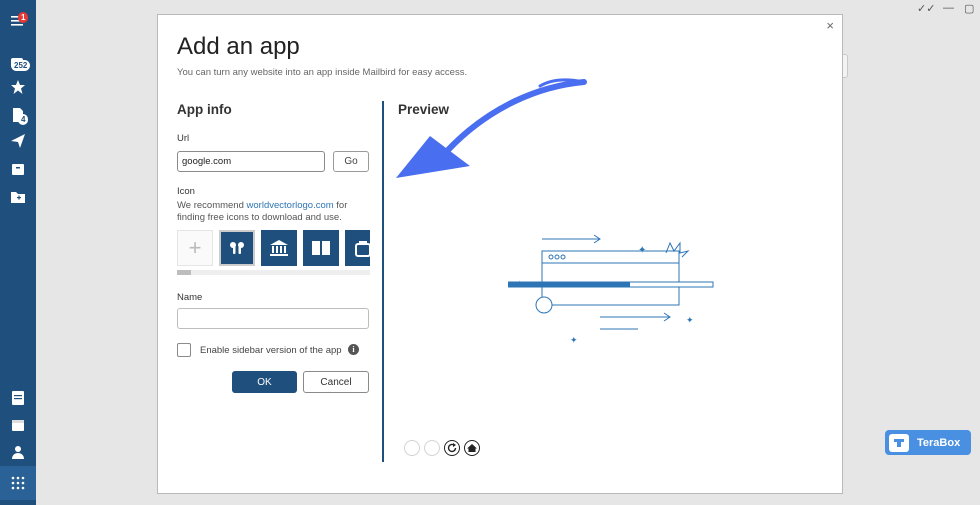 The image size is (980, 505). I want to click on section-divider, so click(383, 281).